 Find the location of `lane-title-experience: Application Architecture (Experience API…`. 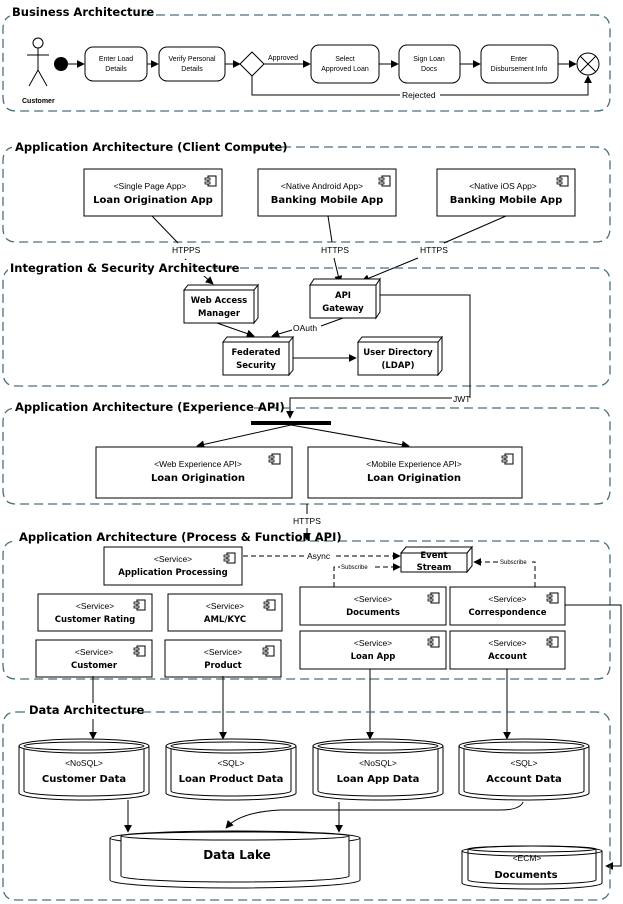

lane-title-experience: Application Architecture (Experience API… is located at coordinates (150, 407).